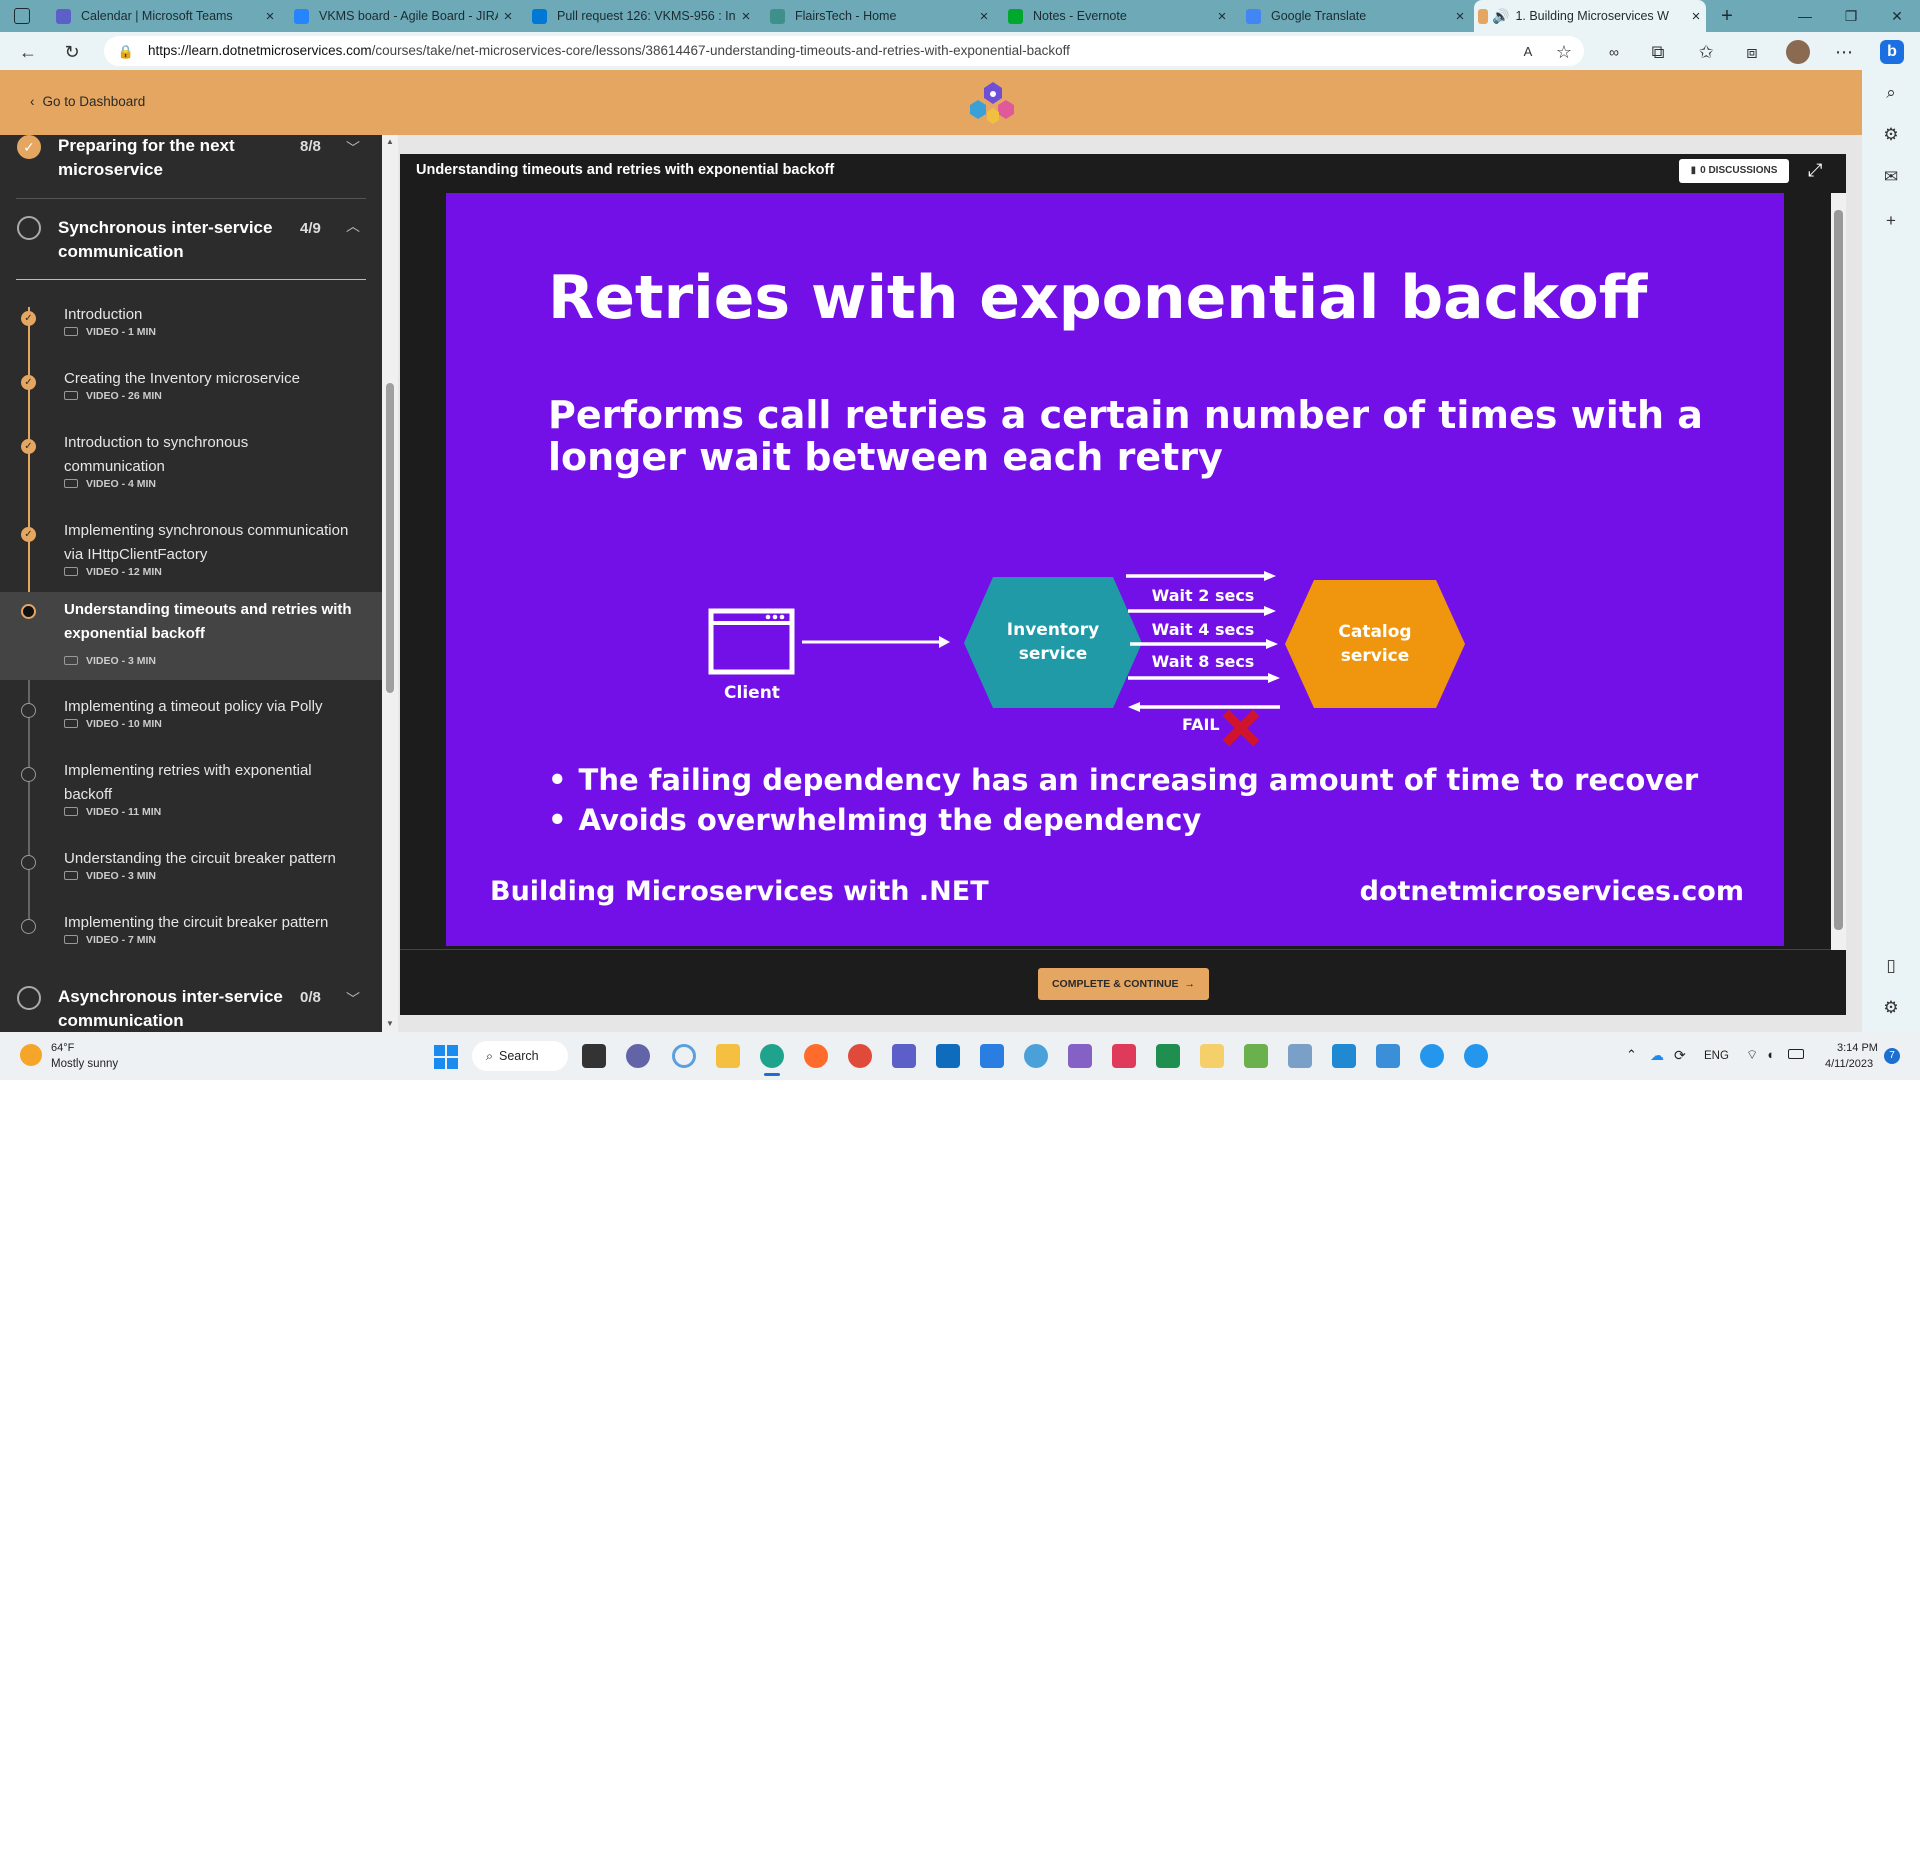  Describe the element at coordinates (446, 1057) in the screenshot. I see `start-icon` at that location.